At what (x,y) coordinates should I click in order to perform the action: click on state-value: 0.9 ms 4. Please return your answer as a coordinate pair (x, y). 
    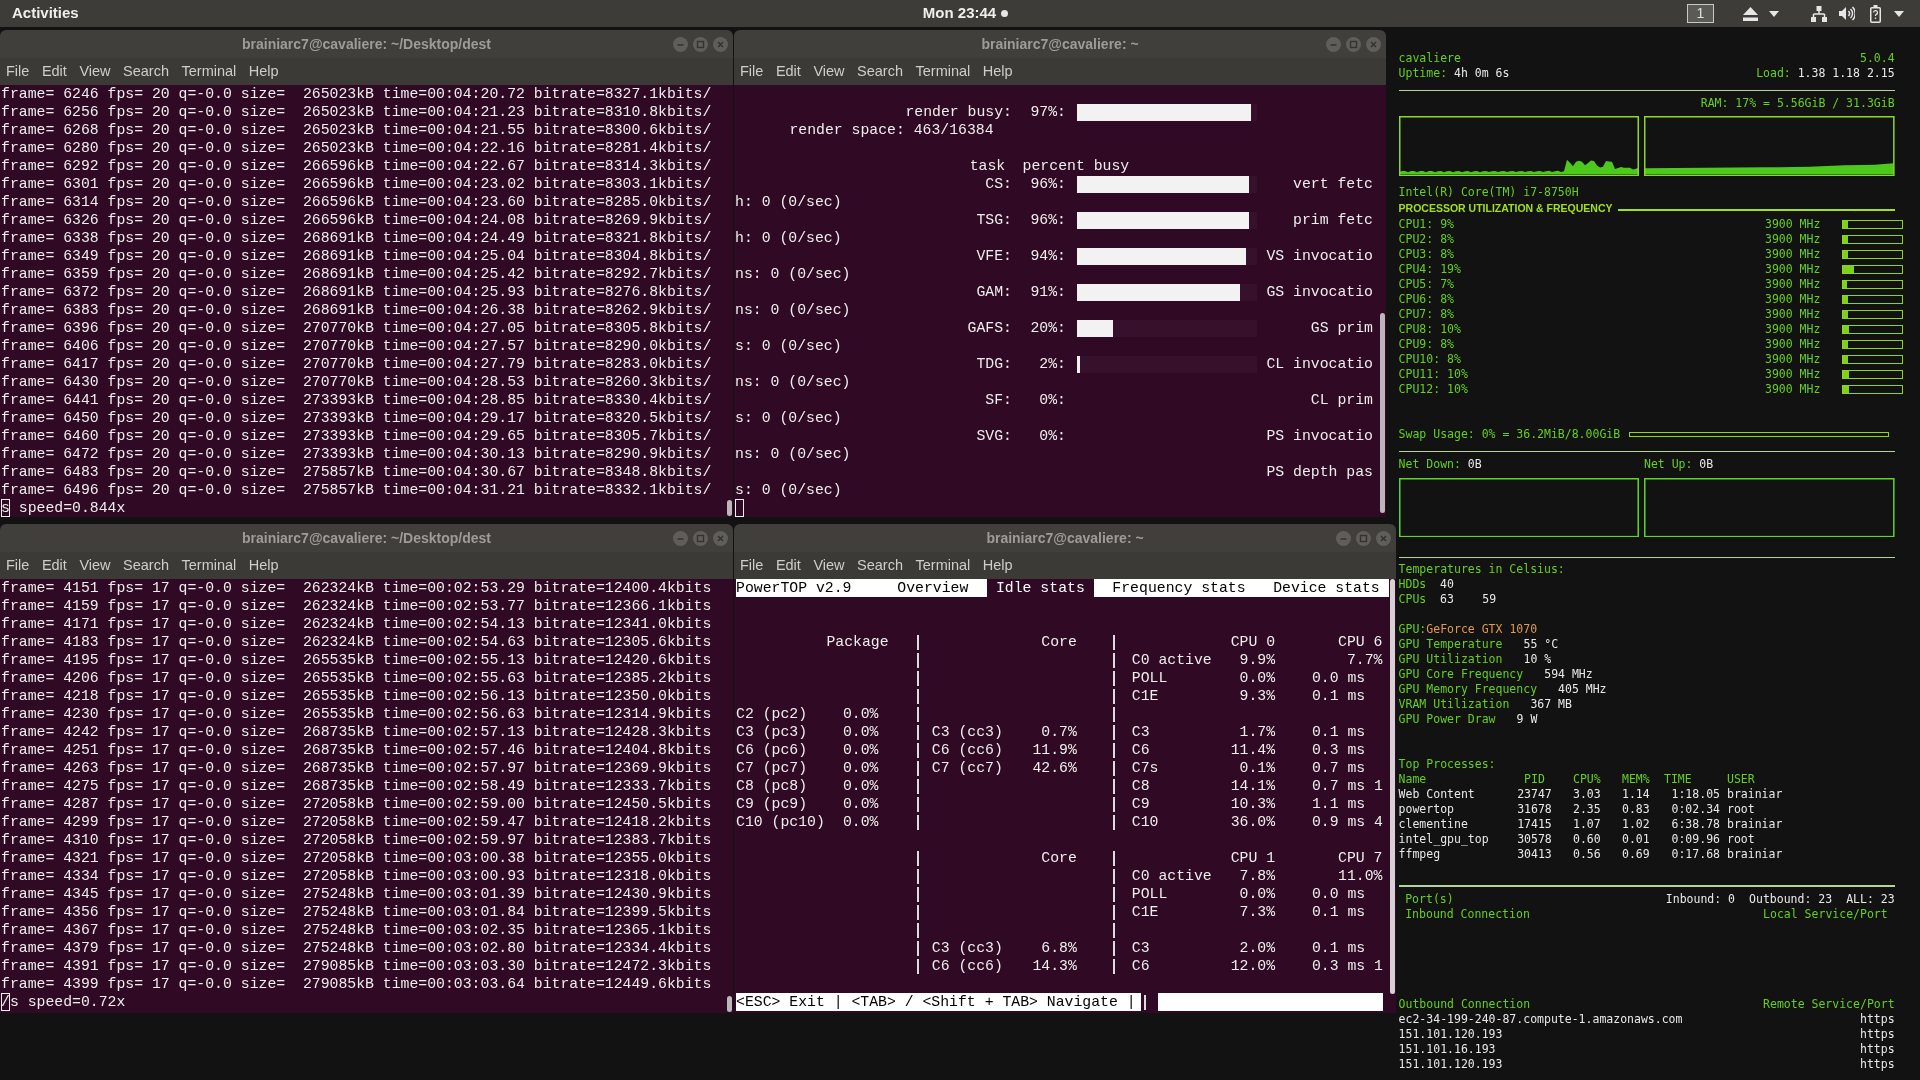
    Looking at the image, I should click on (1347, 822).